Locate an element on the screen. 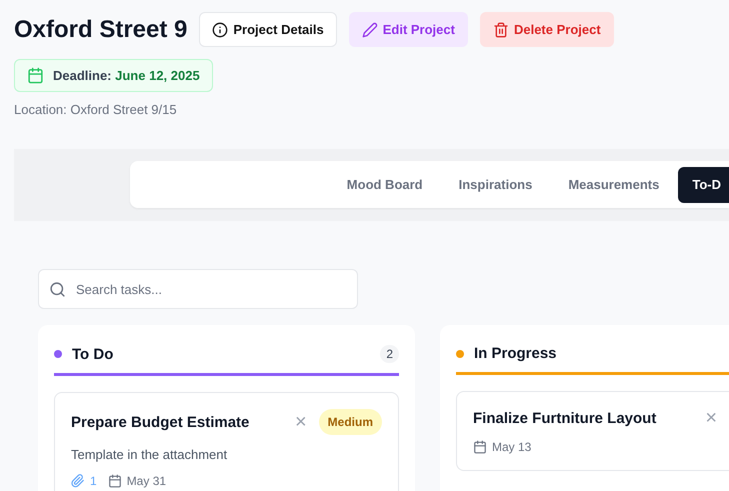  trash-icon is located at coordinates (500, 30).